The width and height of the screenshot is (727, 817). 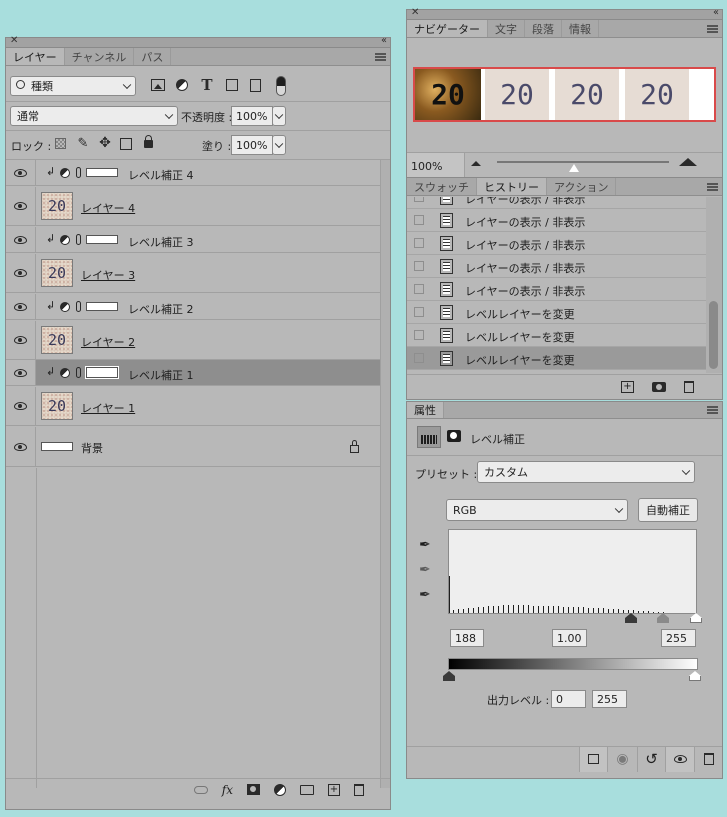 What do you see at coordinates (537, 510) in the screenshot?
I see `channel-select: RGB` at bounding box center [537, 510].